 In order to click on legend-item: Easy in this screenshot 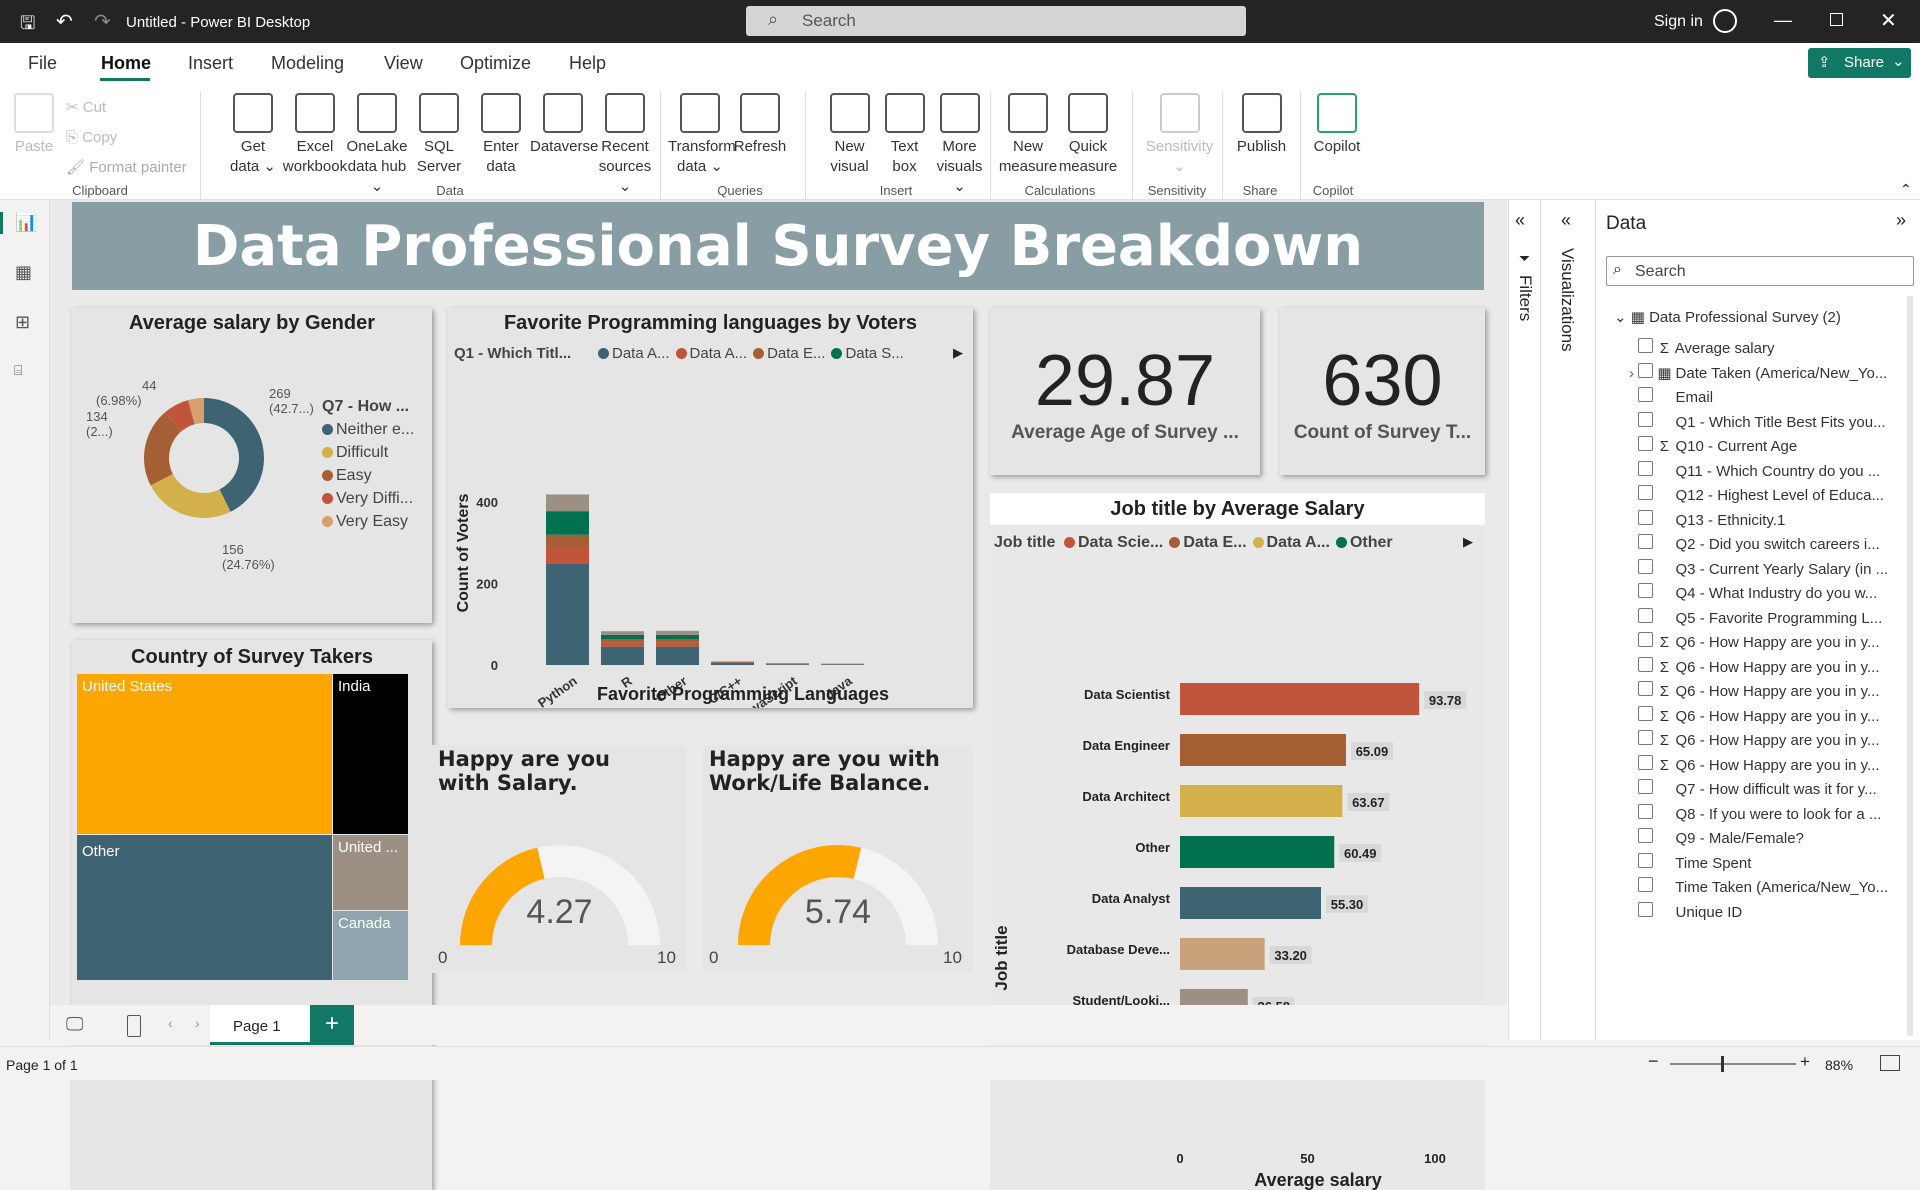, I will do `click(368, 478)`.